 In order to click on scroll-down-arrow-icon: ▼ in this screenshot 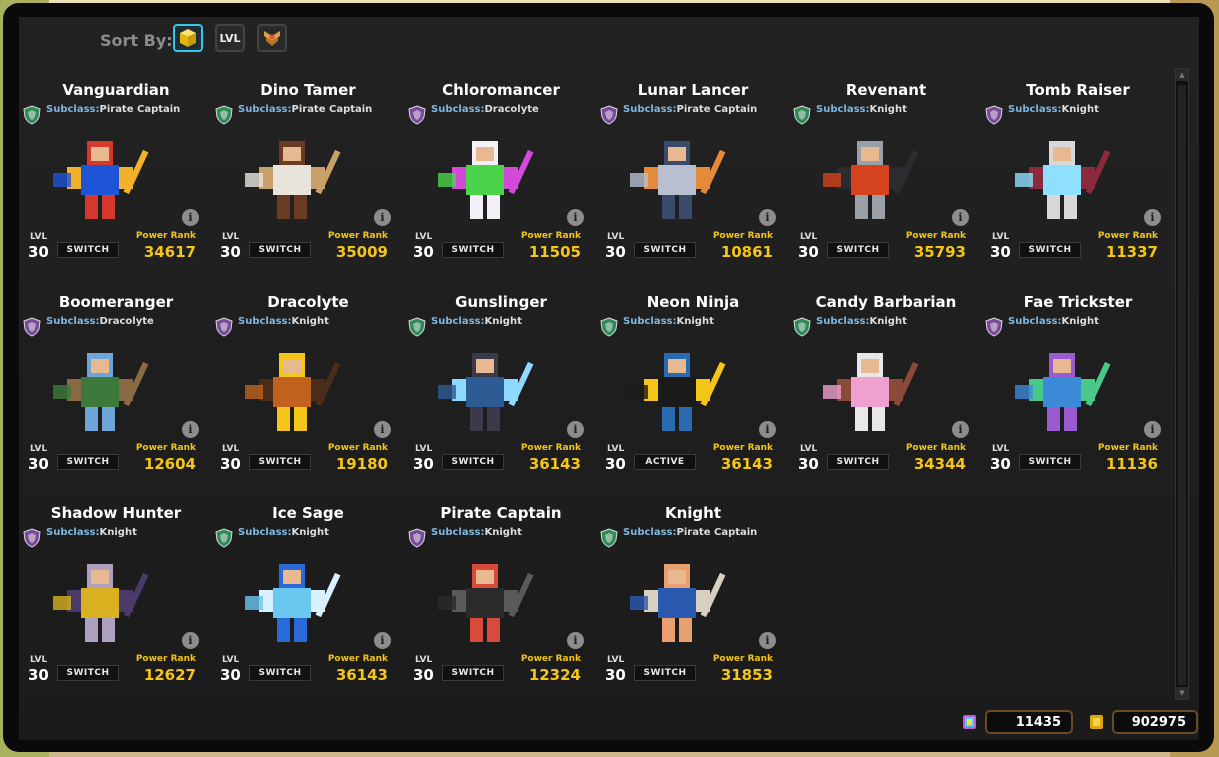, I will do `click(1182, 693)`.